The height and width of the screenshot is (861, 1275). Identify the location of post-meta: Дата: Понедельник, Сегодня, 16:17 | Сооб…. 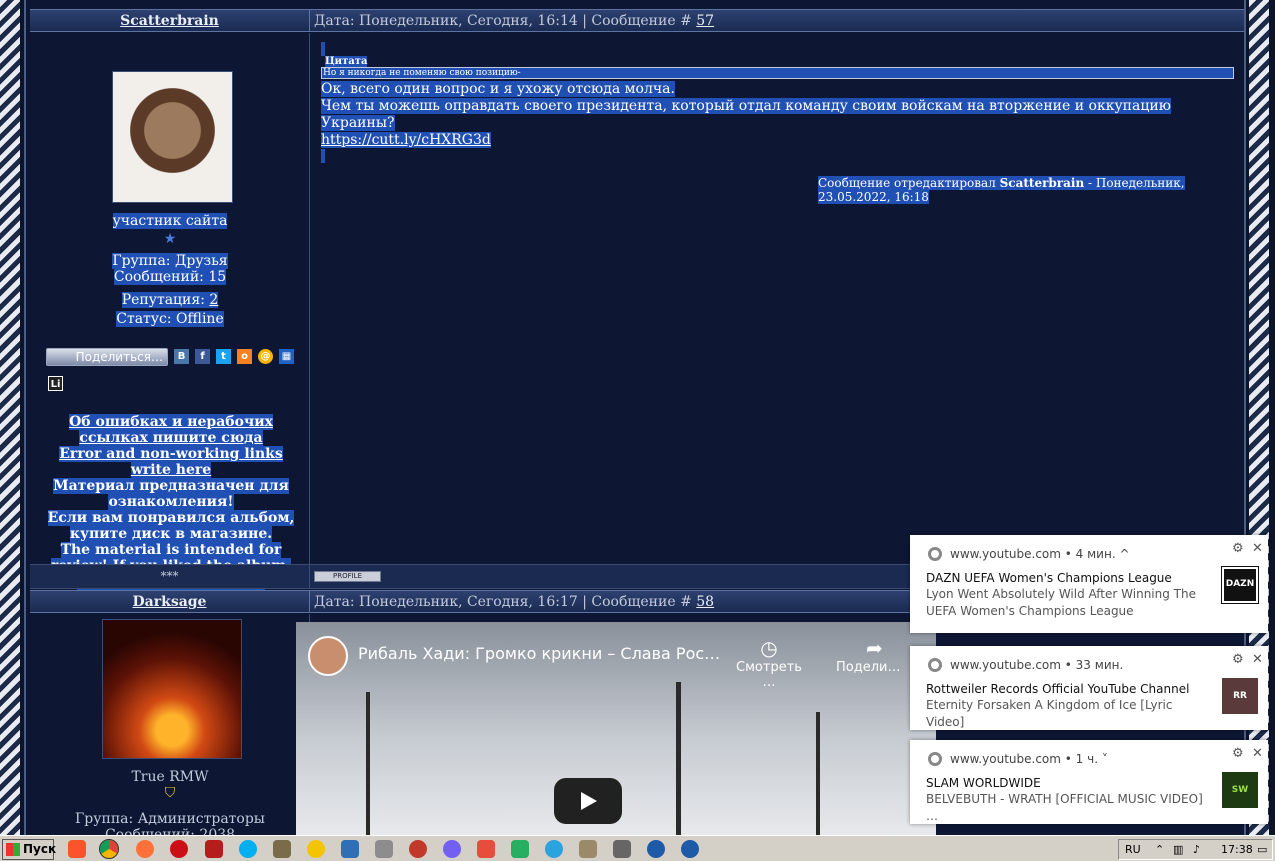
(514, 601).